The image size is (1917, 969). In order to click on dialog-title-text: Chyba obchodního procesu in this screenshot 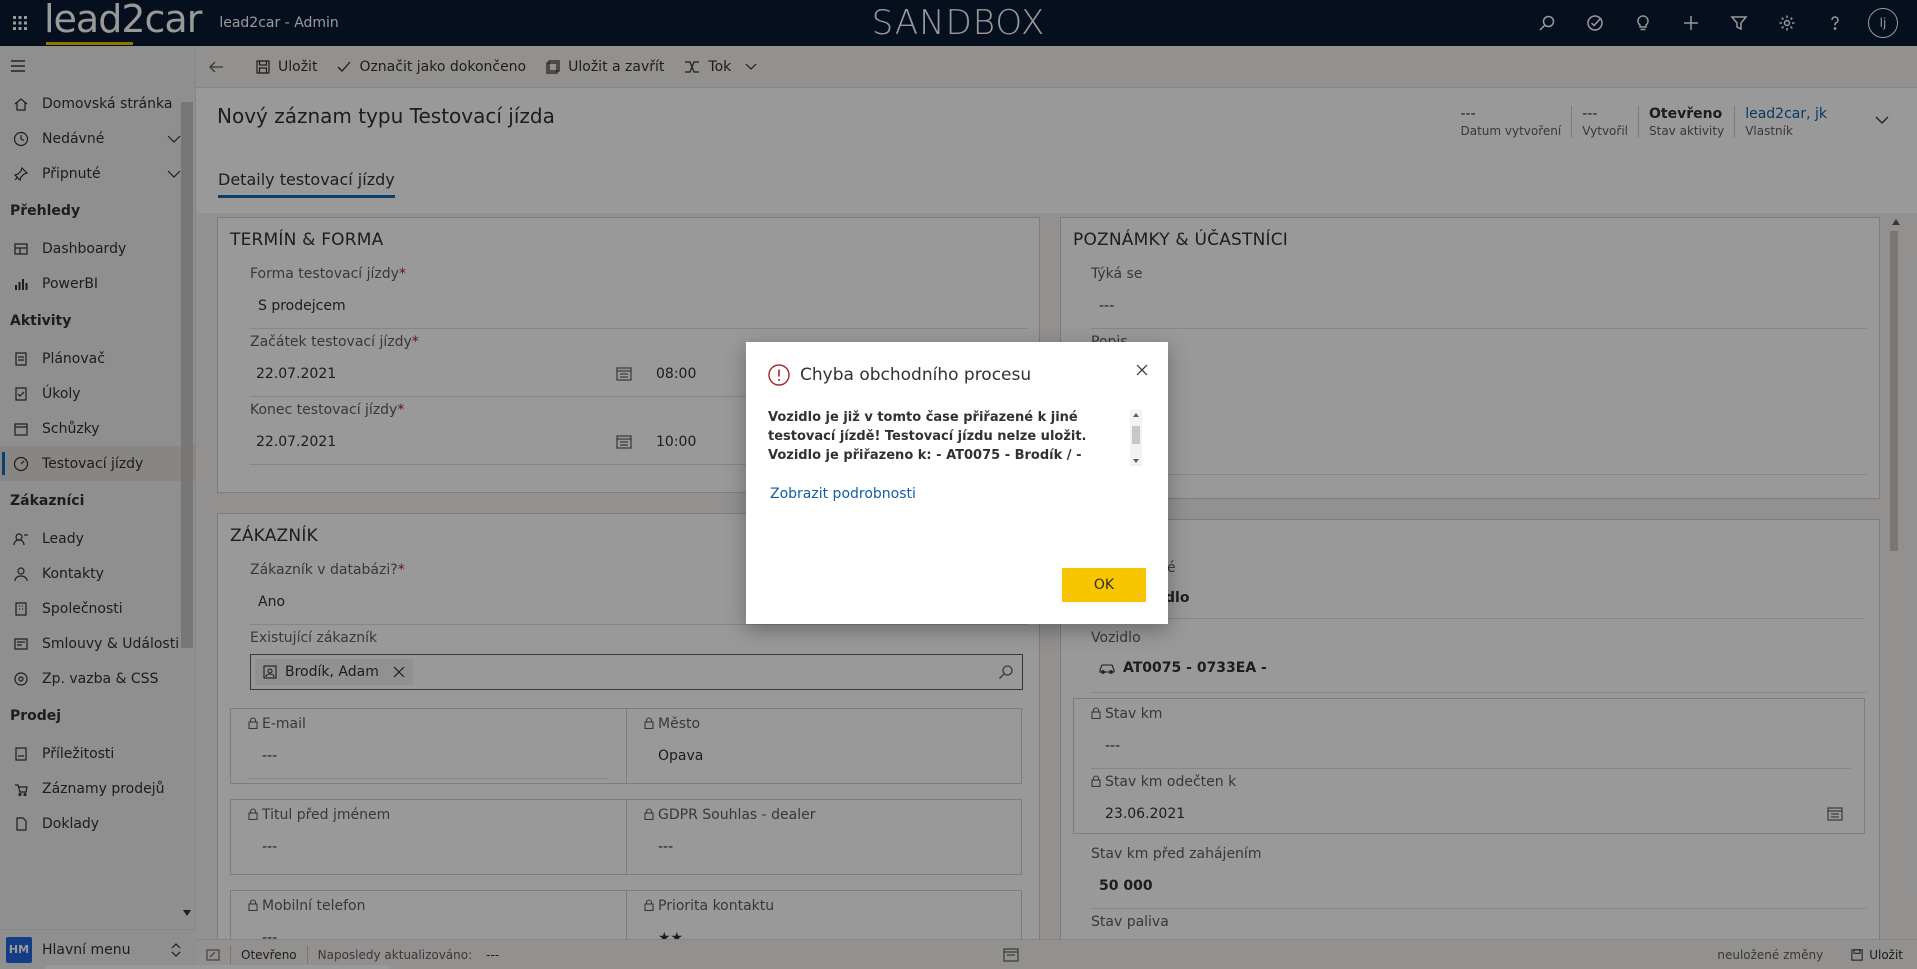, I will do `click(916, 375)`.